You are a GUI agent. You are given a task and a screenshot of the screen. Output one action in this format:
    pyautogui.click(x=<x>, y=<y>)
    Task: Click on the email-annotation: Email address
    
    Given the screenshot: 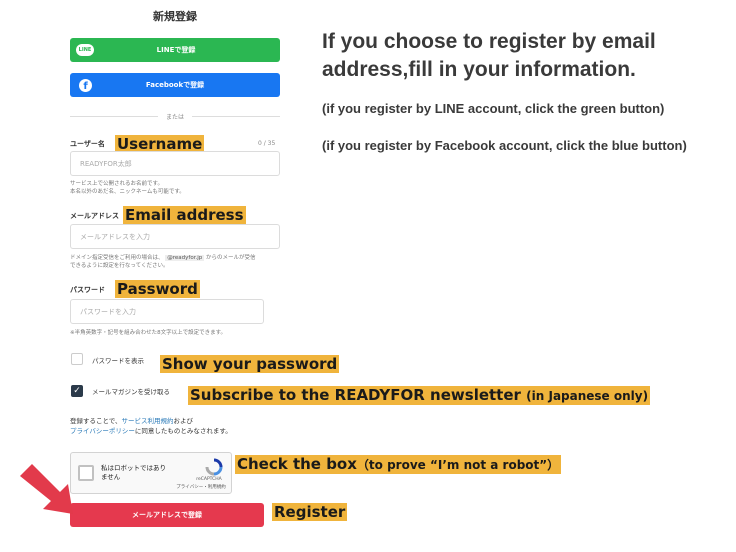 What is the action you would take?
    pyautogui.click(x=184, y=215)
    